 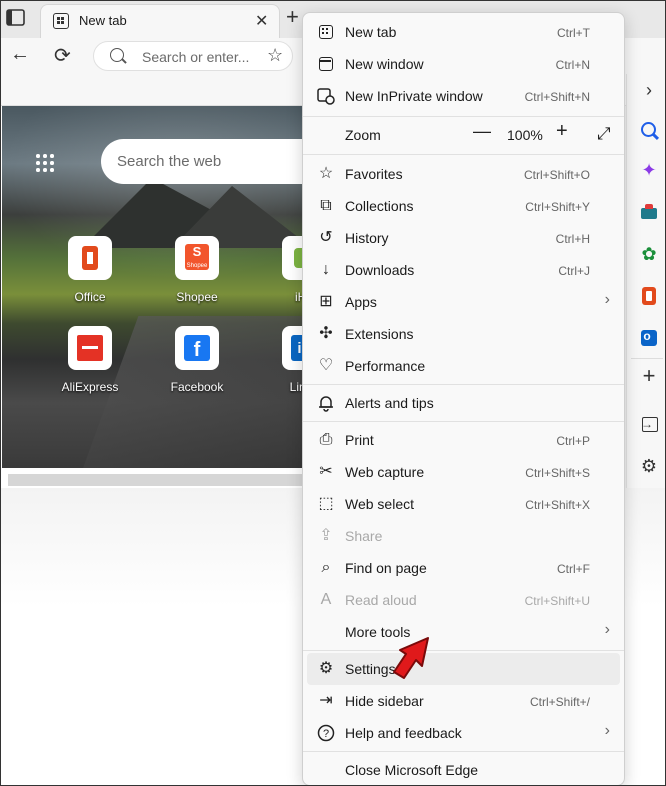 I want to click on menu-item-extensions: ✣ Extensions, so click(x=463, y=334).